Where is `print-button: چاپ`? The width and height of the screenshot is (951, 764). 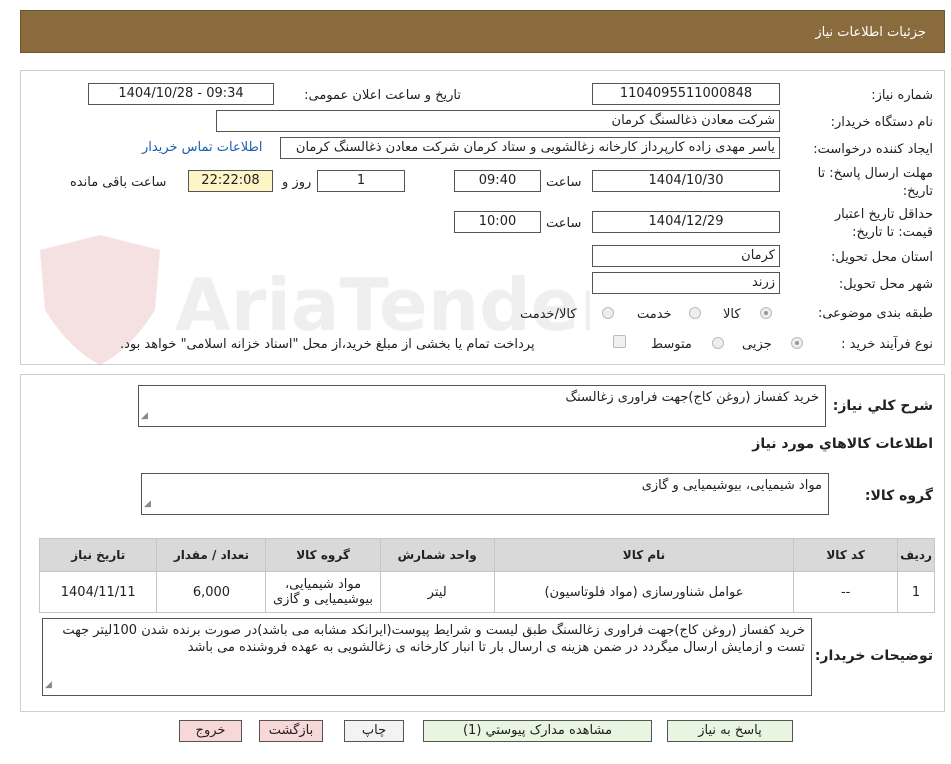 print-button: چاپ is located at coordinates (374, 731).